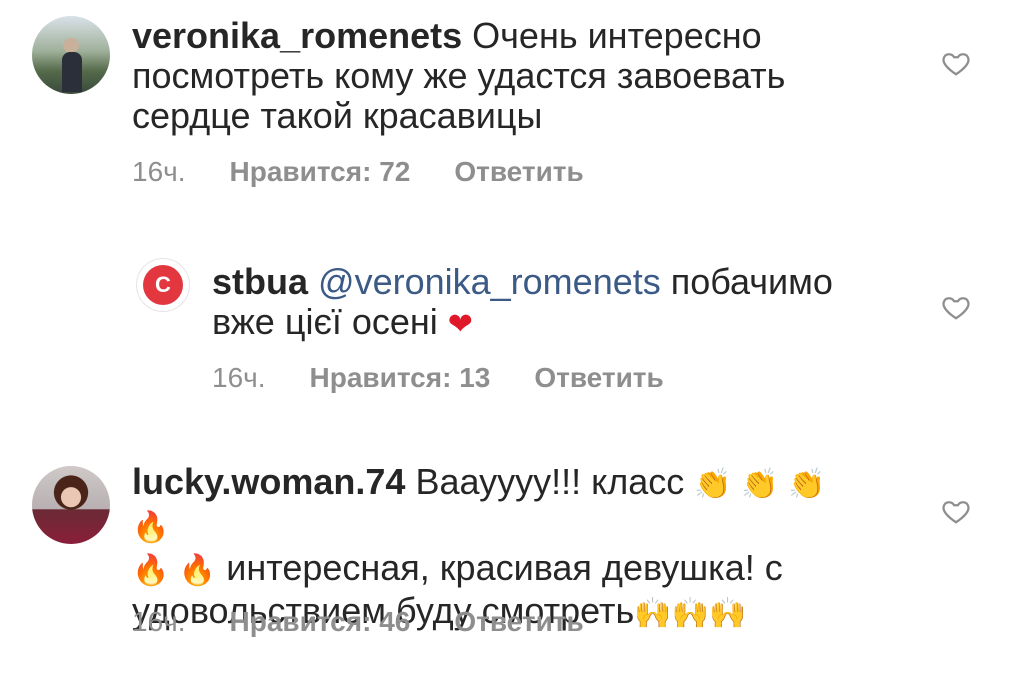 The width and height of the screenshot is (1024, 680). Describe the element at coordinates (71, 55) in the screenshot. I see `avatar-veronika` at that location.